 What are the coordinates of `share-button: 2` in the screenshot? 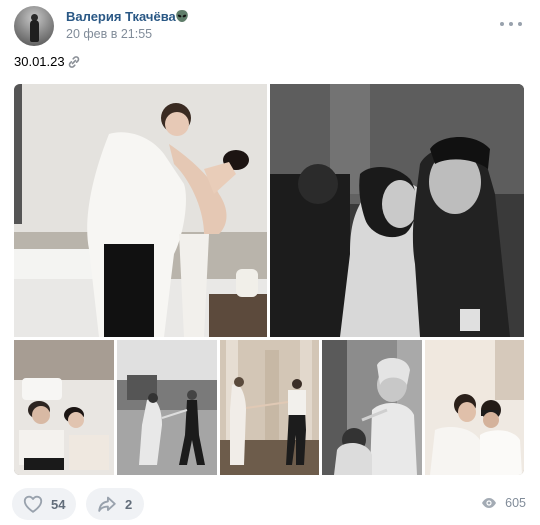 It's located at (115, 504).